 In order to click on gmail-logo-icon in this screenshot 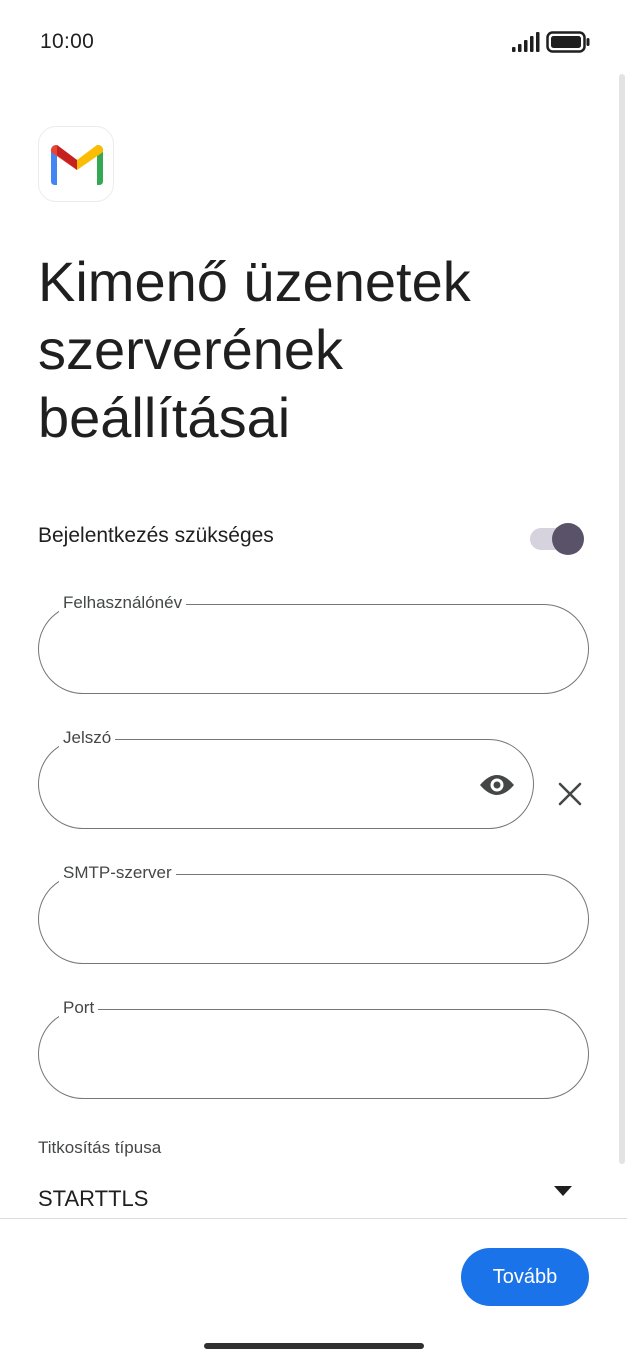, I will do `click(76, 164)`.